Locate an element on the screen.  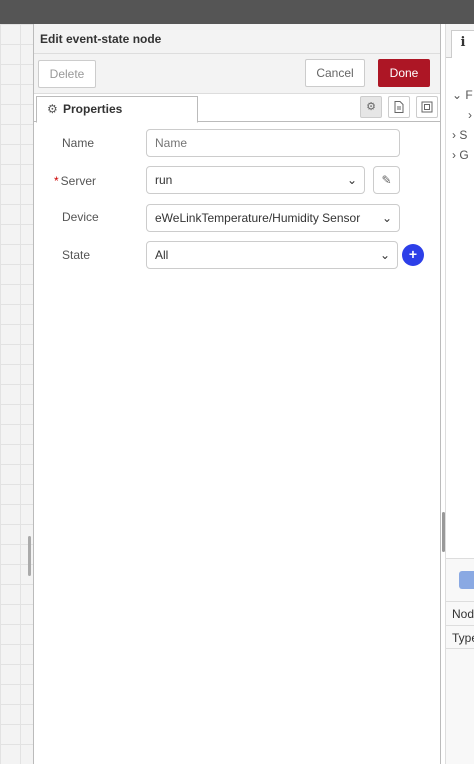
server-label-group: * Server is located at coordinates (75, 181).